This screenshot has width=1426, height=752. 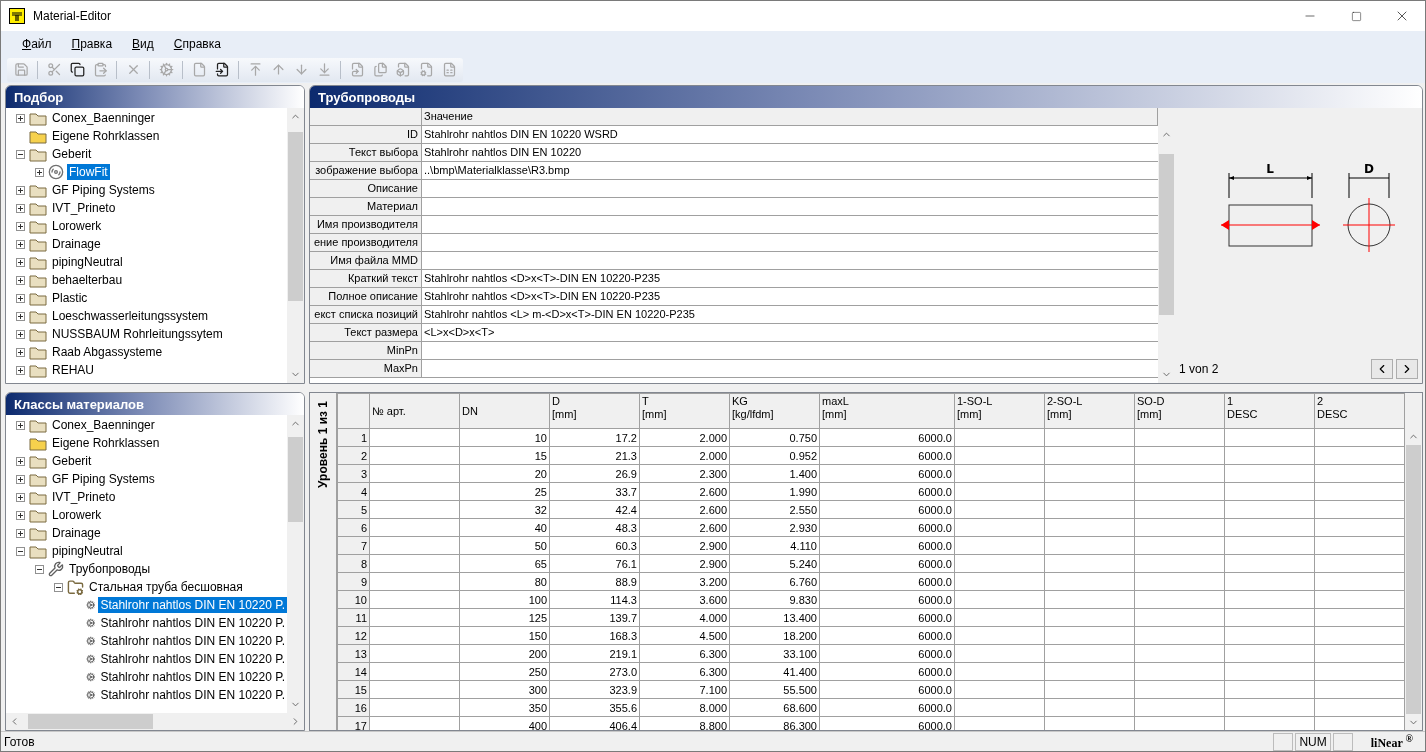 I want to click on tree-item: Loeschwasserleitungssystem, so click(x=130, y=316).